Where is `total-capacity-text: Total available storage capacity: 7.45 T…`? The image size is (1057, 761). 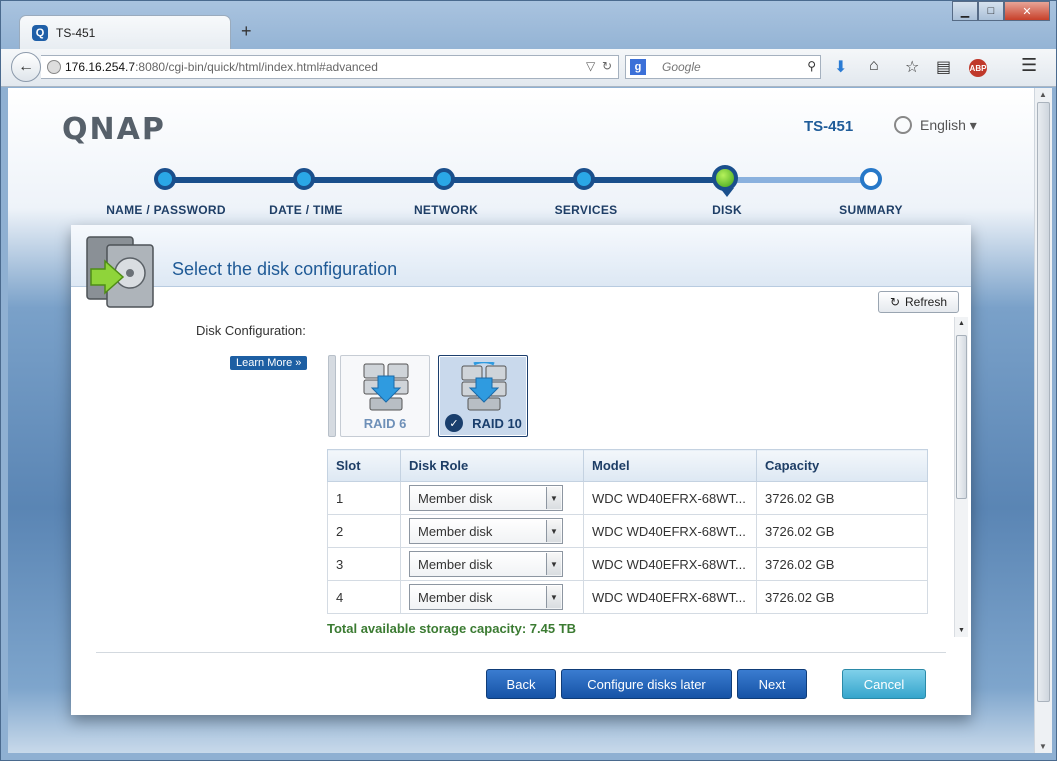 total-capacity-text: Total available storage capacity: 7.45 T… is located at coordinates (452, 628).